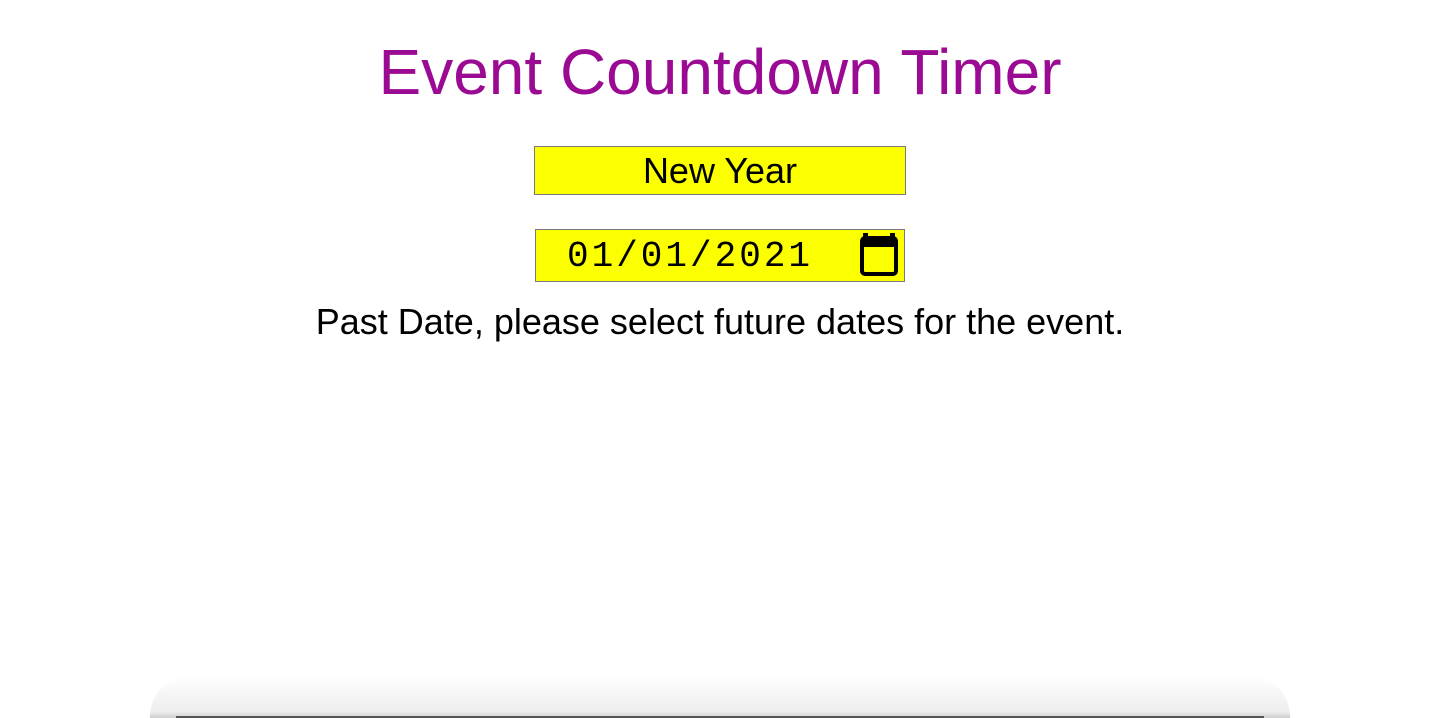 This screenshot has height=718, width=1440. I want to click on event-date-value: 01/01/2021, so click(690, 256).